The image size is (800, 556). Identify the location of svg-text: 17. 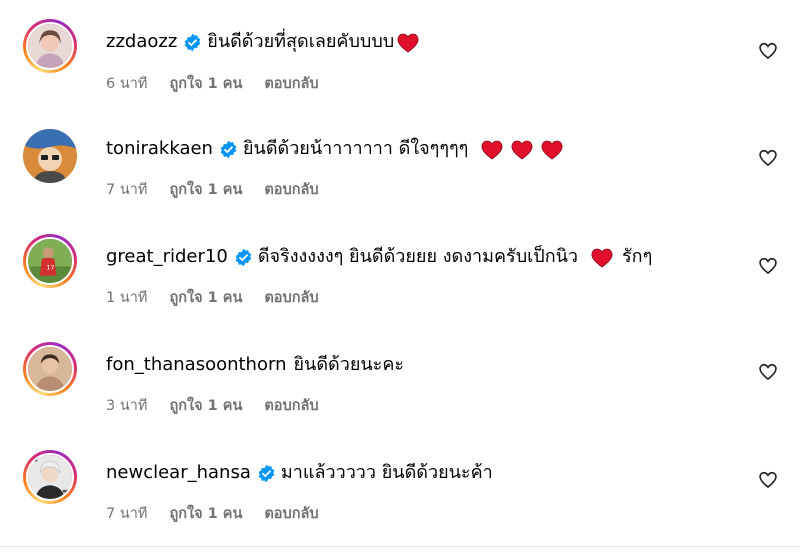
(50, 267).